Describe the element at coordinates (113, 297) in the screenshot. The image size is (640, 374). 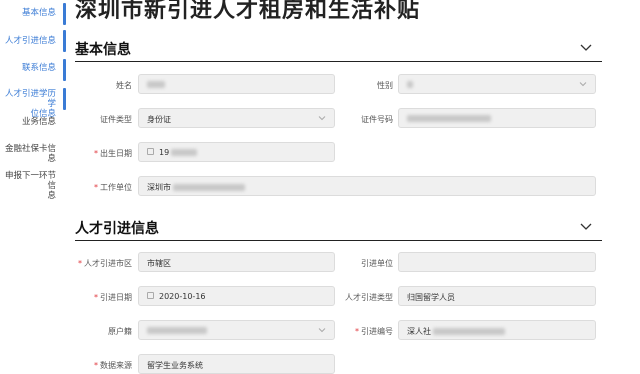
I see `talent-date-label: * 引进日期` at that location.